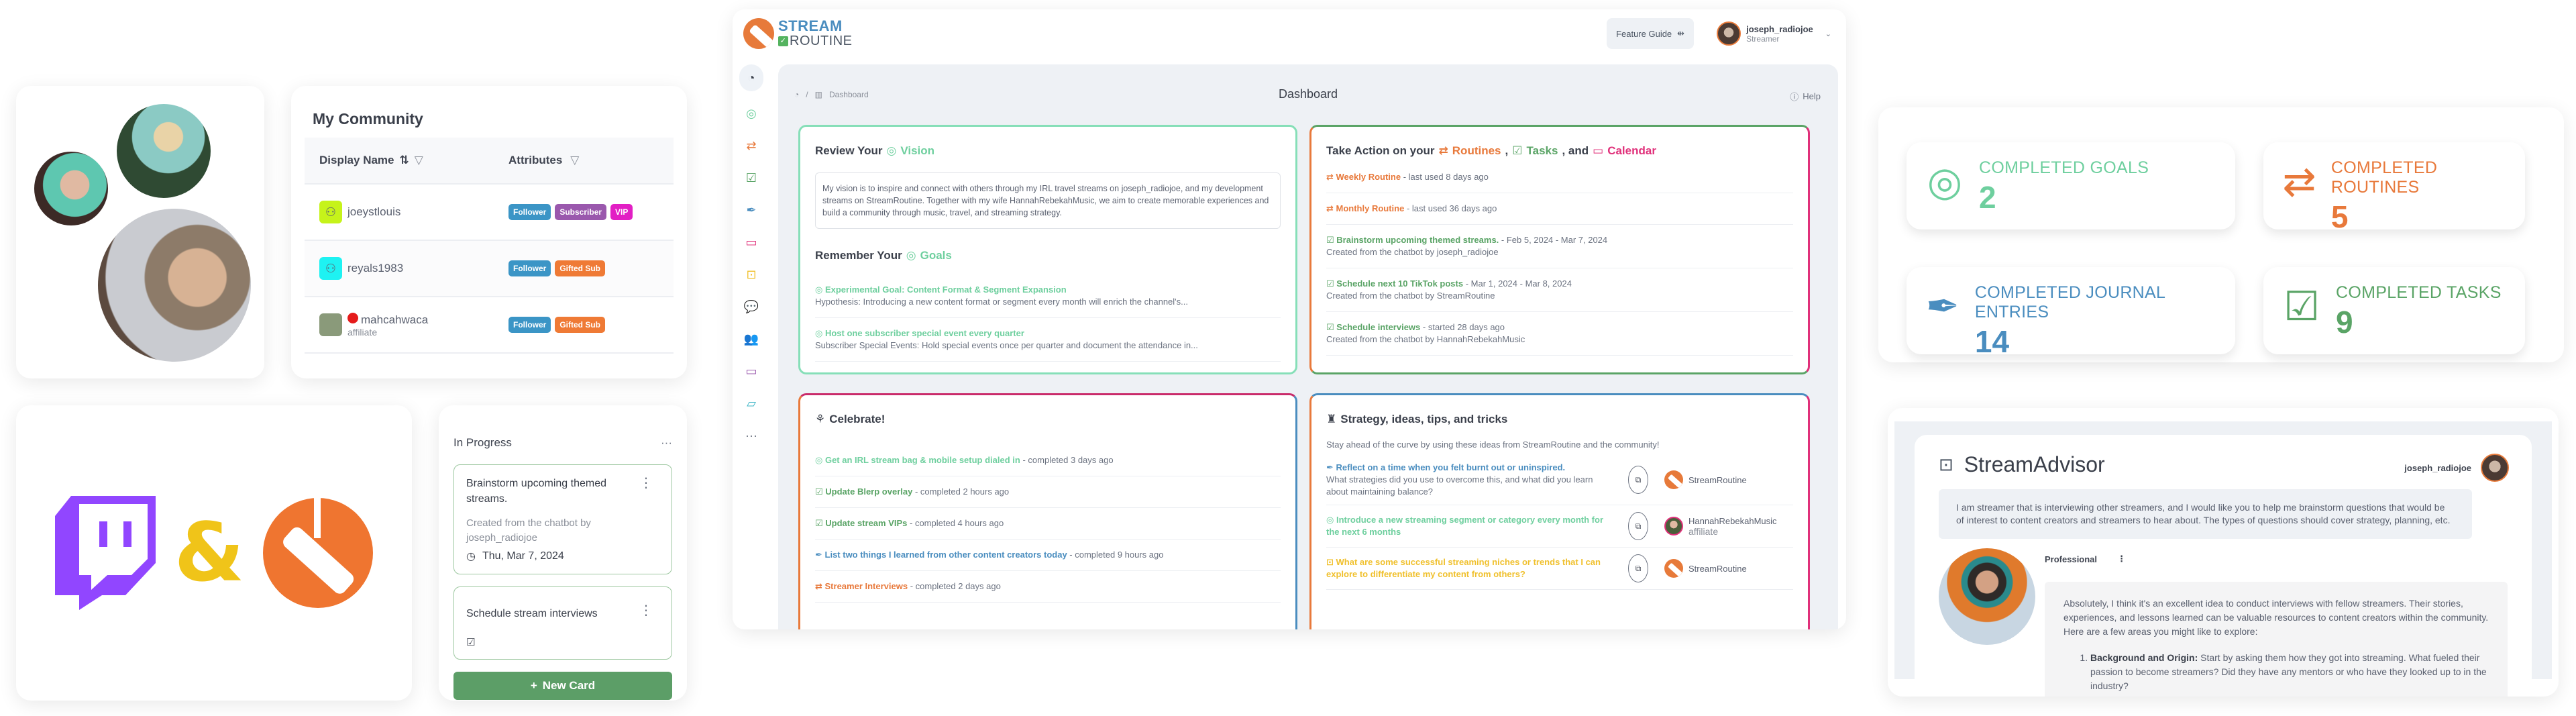 Image resolution: width=2576 pixels, height=716 pixels. Describe the element at coordinates (1331, 240) in the screenshot. I see `task-icon: ☑` at that location.